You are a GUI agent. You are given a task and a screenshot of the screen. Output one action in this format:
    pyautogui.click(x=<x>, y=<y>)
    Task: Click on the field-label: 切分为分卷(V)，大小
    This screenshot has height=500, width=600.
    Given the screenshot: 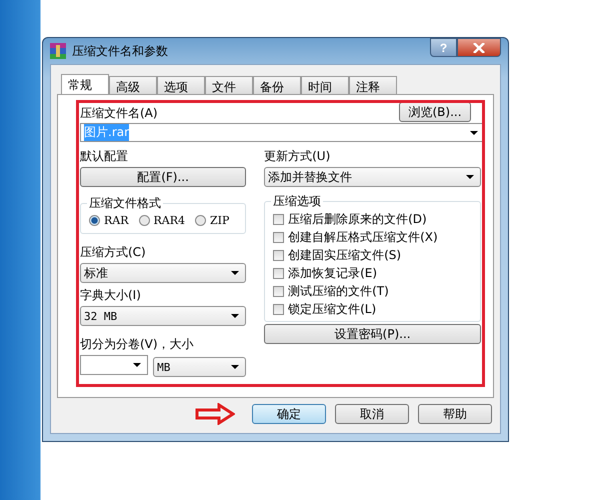 What is the action you would take?
    pyautogui.click(x=137, y=344)
    